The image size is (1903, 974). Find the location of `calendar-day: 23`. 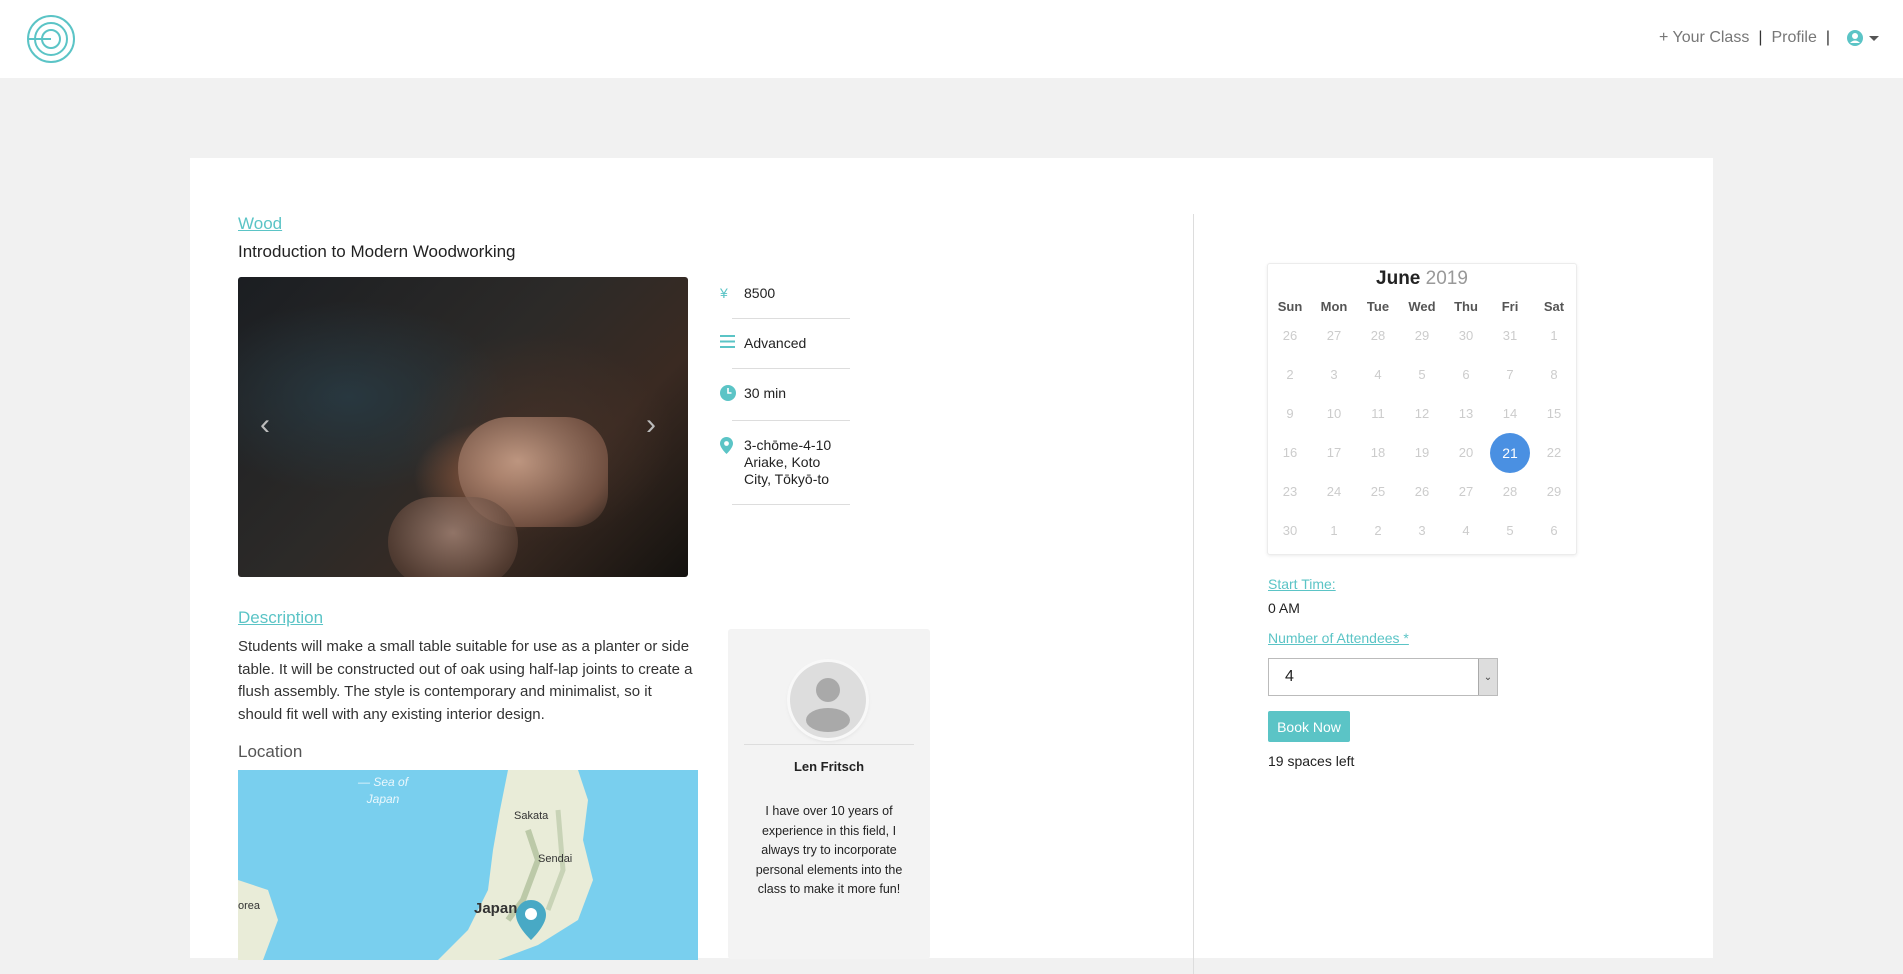

calendar-day: 23 is located at coordinates (1290, 491).